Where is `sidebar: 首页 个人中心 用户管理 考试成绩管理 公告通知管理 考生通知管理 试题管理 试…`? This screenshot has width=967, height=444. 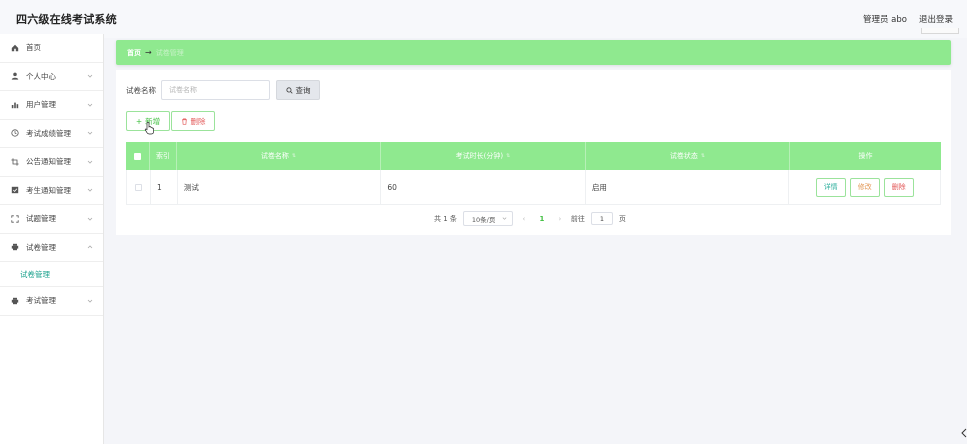 sidebar: 首页 个人中心 用户管理 考试成绩管理 公告通知管理 考生通知管理 试题管理 试… is located at coordinates (52, 239).